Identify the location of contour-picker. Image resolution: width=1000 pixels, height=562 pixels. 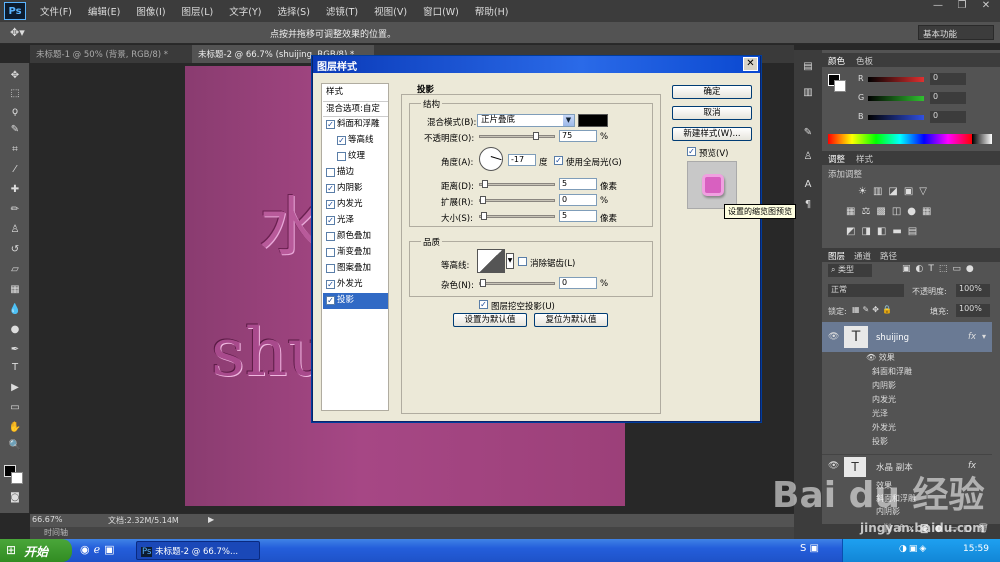
(491, 261).